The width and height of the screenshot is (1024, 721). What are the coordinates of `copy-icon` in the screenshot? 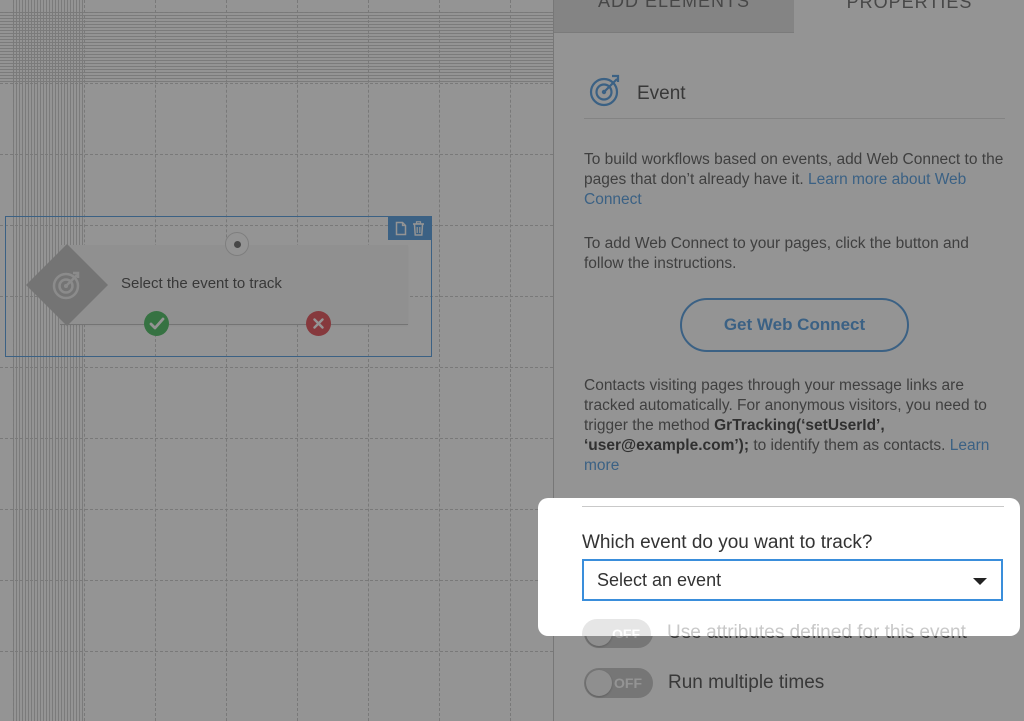 It's located at (401, 228).